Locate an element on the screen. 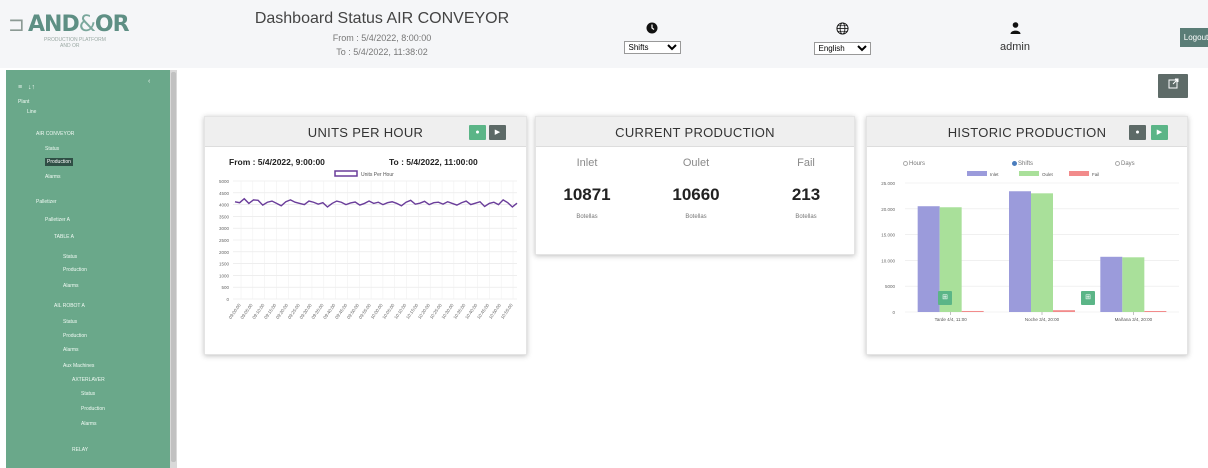 This screenshot has height=468, width=1208. chart-to: To : 5/4/2022, 11:00:00 is located at coordinates (433, 162).